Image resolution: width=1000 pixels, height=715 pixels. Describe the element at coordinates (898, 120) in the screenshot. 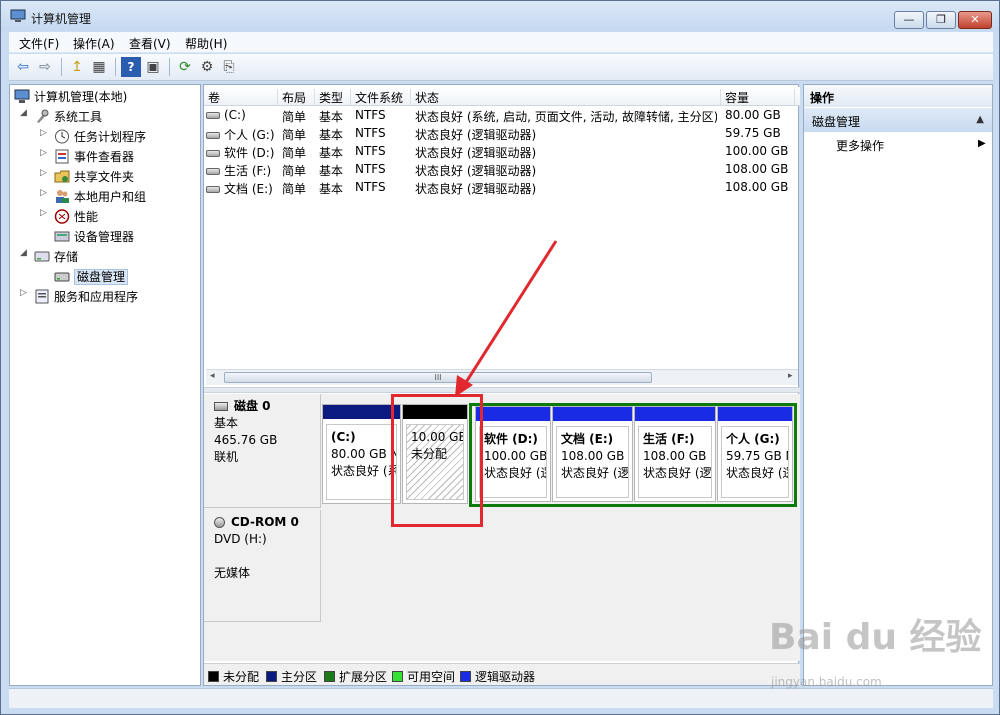

I see `actions-section-disk-management: 磁盘管理 ▲` at that location.